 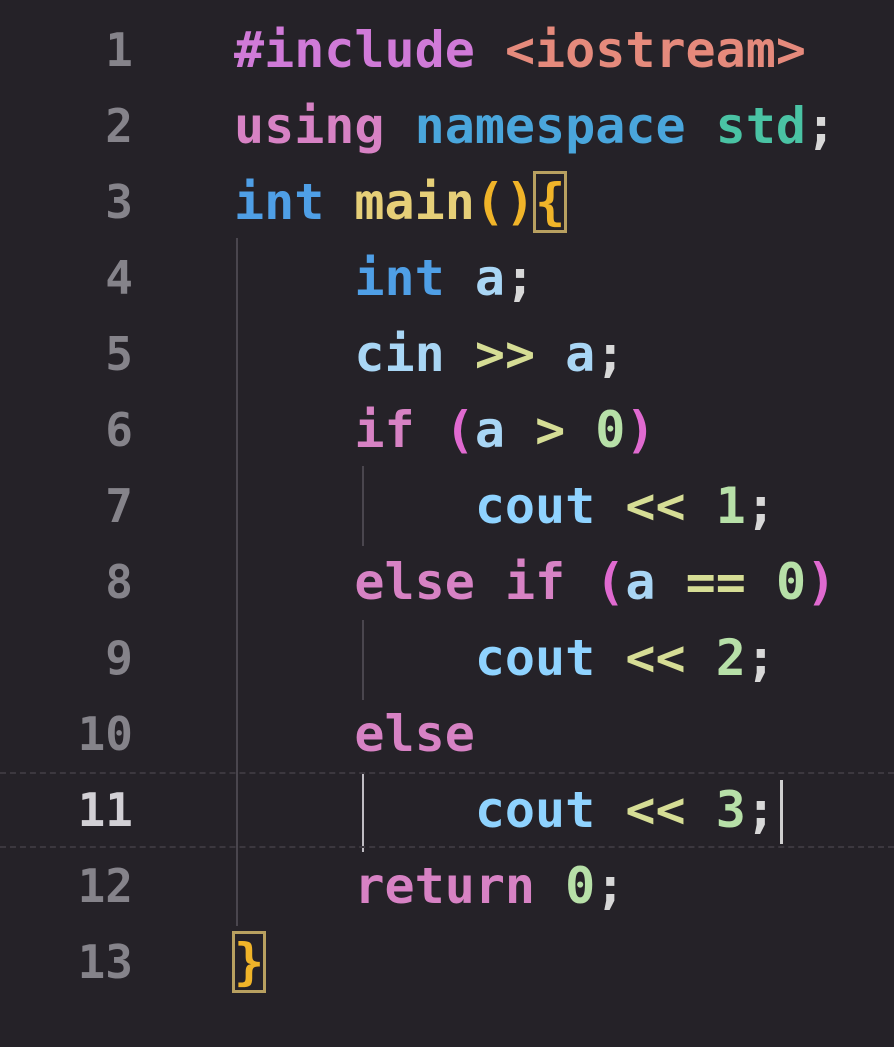 What do you see at coordinates (105, 962) in the screenshot?
I see `line-number: 13` at bounding box center [105, 962].